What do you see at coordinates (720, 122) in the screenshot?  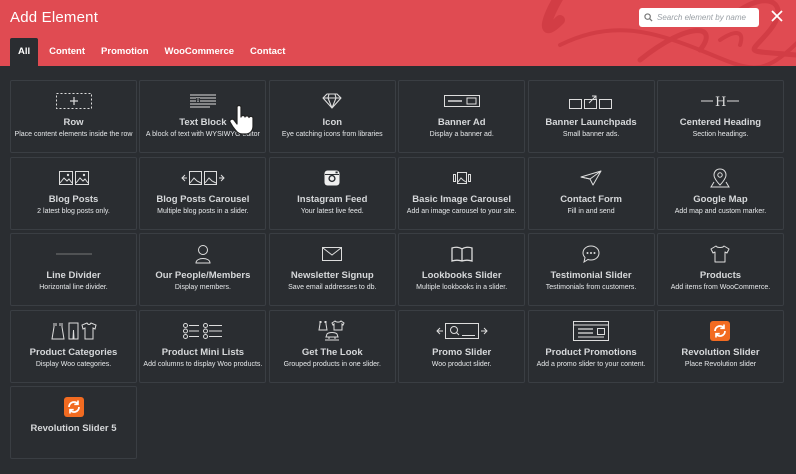 I see `element-name: Centered Heading` at bounding box center [720, 122].